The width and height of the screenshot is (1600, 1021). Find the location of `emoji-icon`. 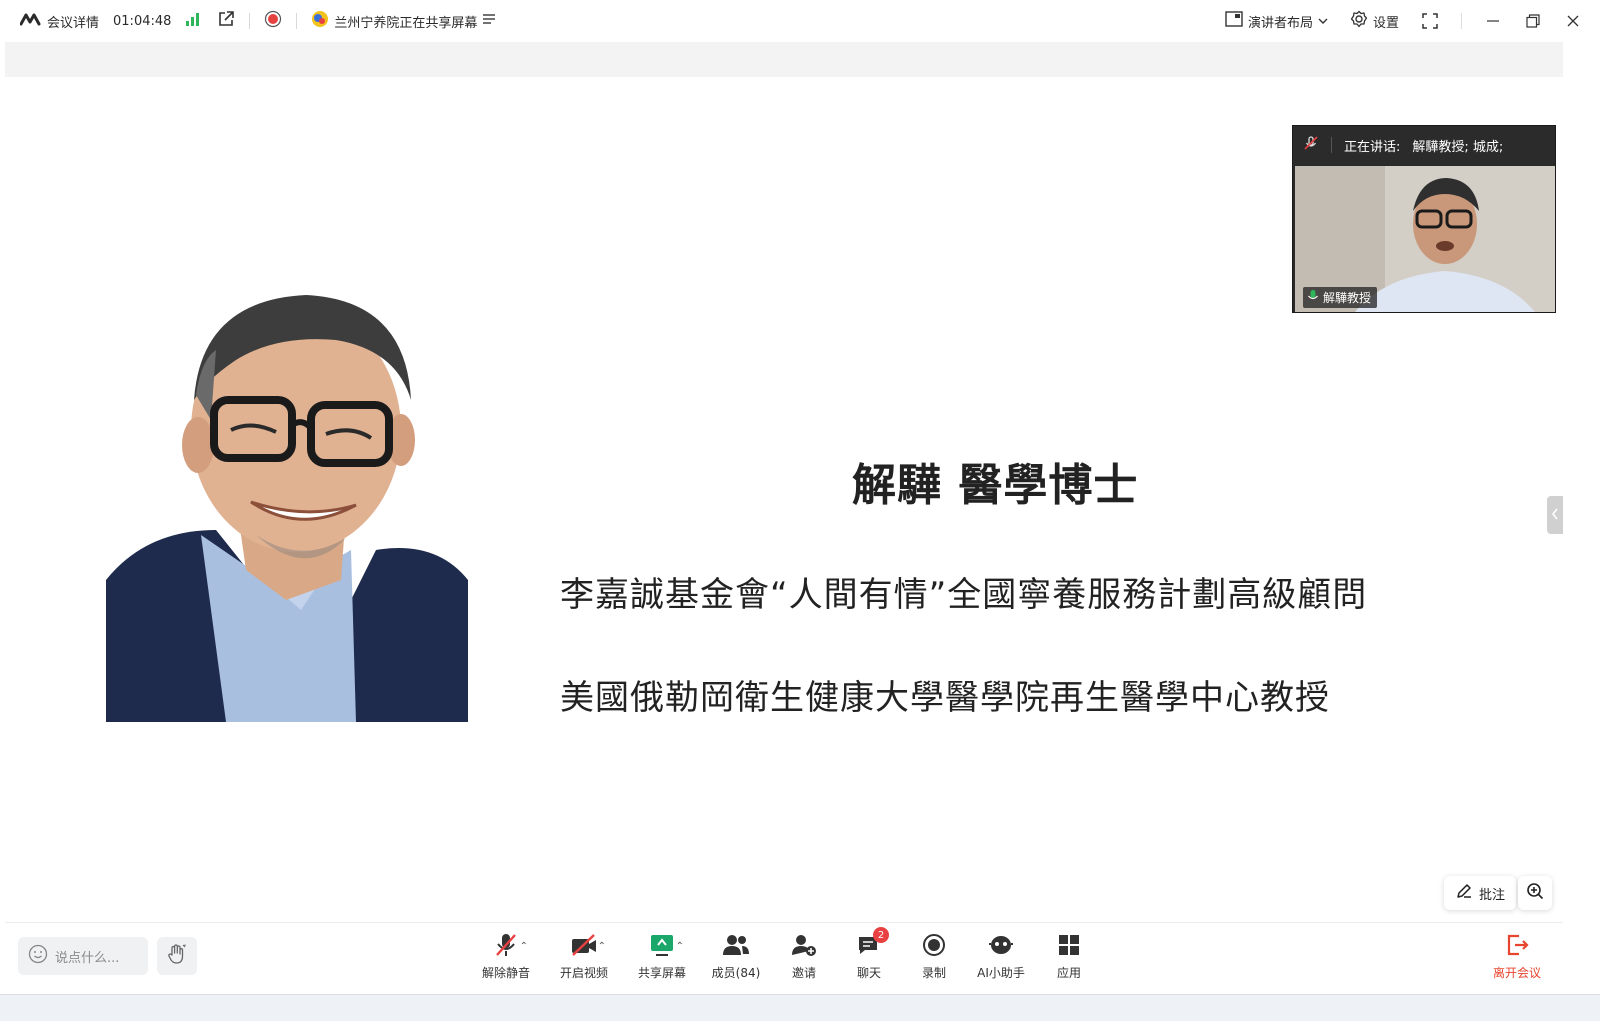

emoji-icon is located at coordinates (38, 956).